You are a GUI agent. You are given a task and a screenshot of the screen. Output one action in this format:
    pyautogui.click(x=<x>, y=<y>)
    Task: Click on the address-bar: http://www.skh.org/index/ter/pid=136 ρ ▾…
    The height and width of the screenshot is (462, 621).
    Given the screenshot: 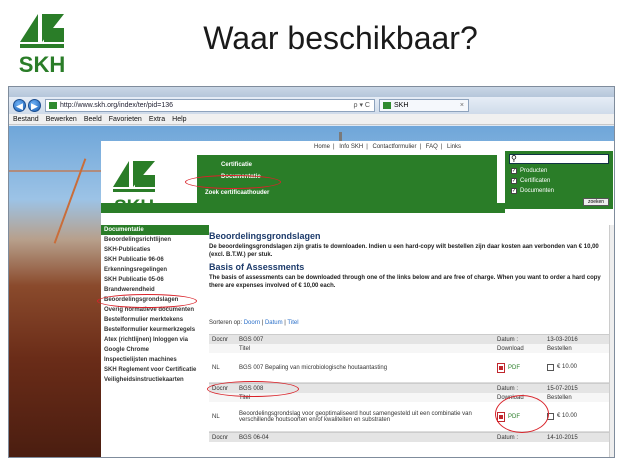 What is the action you would take?
    pyautogui.click(x=210, y=105)
    